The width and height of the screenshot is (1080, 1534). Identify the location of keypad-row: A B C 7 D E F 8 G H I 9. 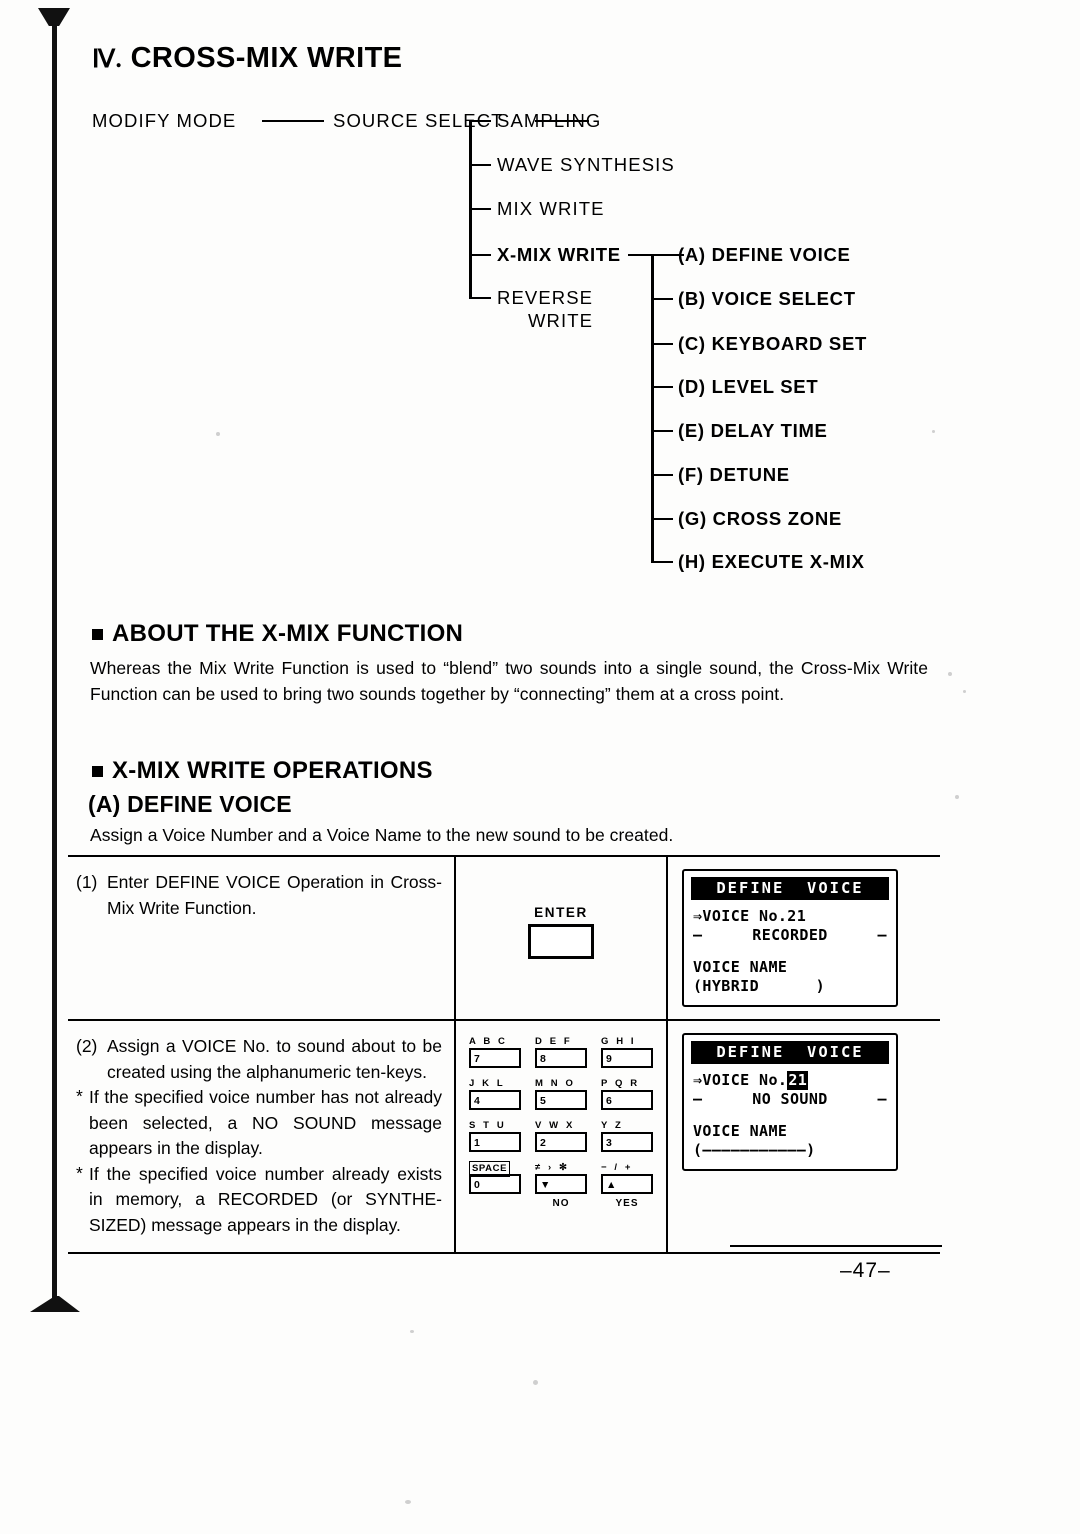
(561, 1051).